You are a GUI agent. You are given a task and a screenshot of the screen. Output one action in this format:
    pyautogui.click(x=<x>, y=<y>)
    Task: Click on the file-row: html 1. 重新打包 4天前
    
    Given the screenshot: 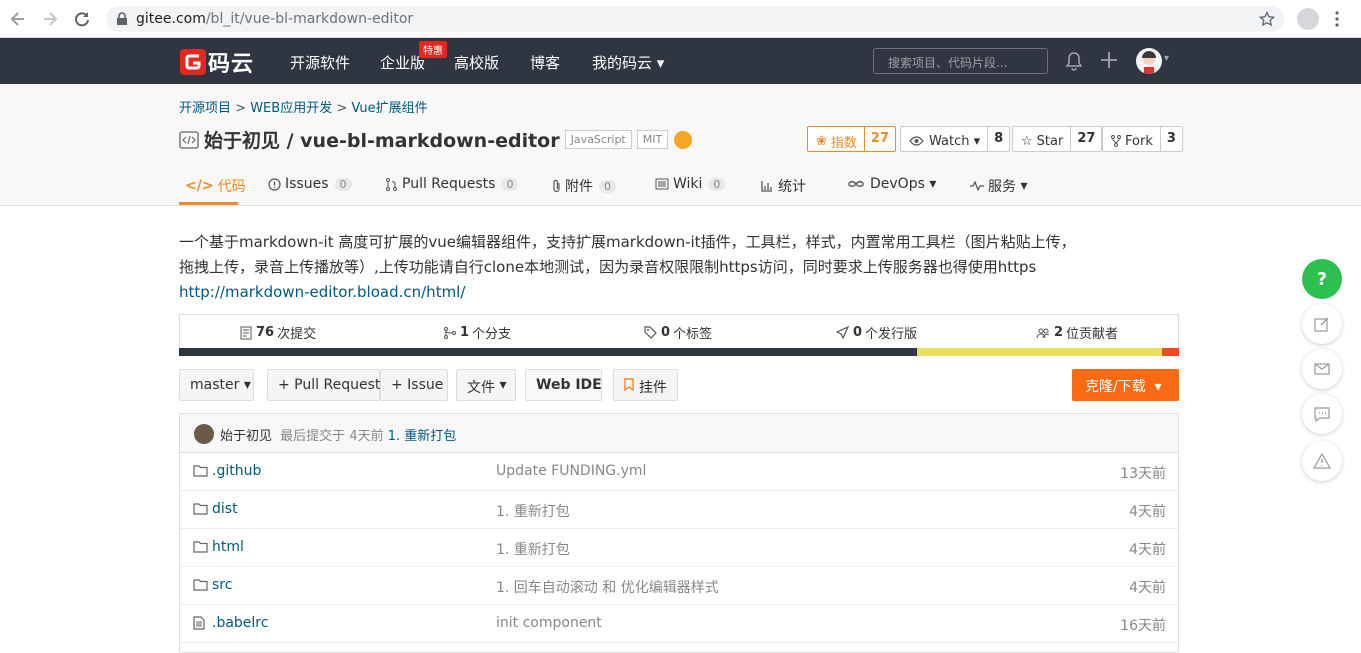 What is the action you would take?
    pyautogui.click(x=679, y=548)
    